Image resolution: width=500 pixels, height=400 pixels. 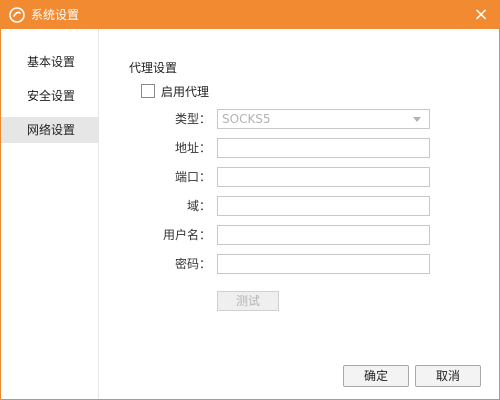 What do you see at coordinates (185, 92) in the screenshot?
I see `enable-proxy-label: 启用代理` at bounding box center [185, 92].